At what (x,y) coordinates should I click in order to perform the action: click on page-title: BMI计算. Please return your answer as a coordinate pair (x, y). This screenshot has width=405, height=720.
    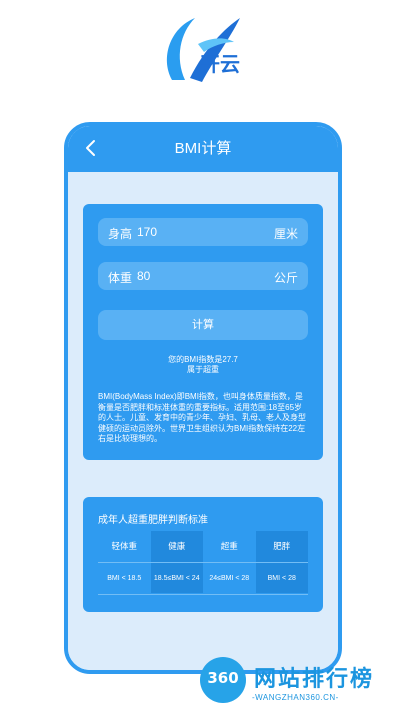
    Looking at the image, I should click on (203, 148).